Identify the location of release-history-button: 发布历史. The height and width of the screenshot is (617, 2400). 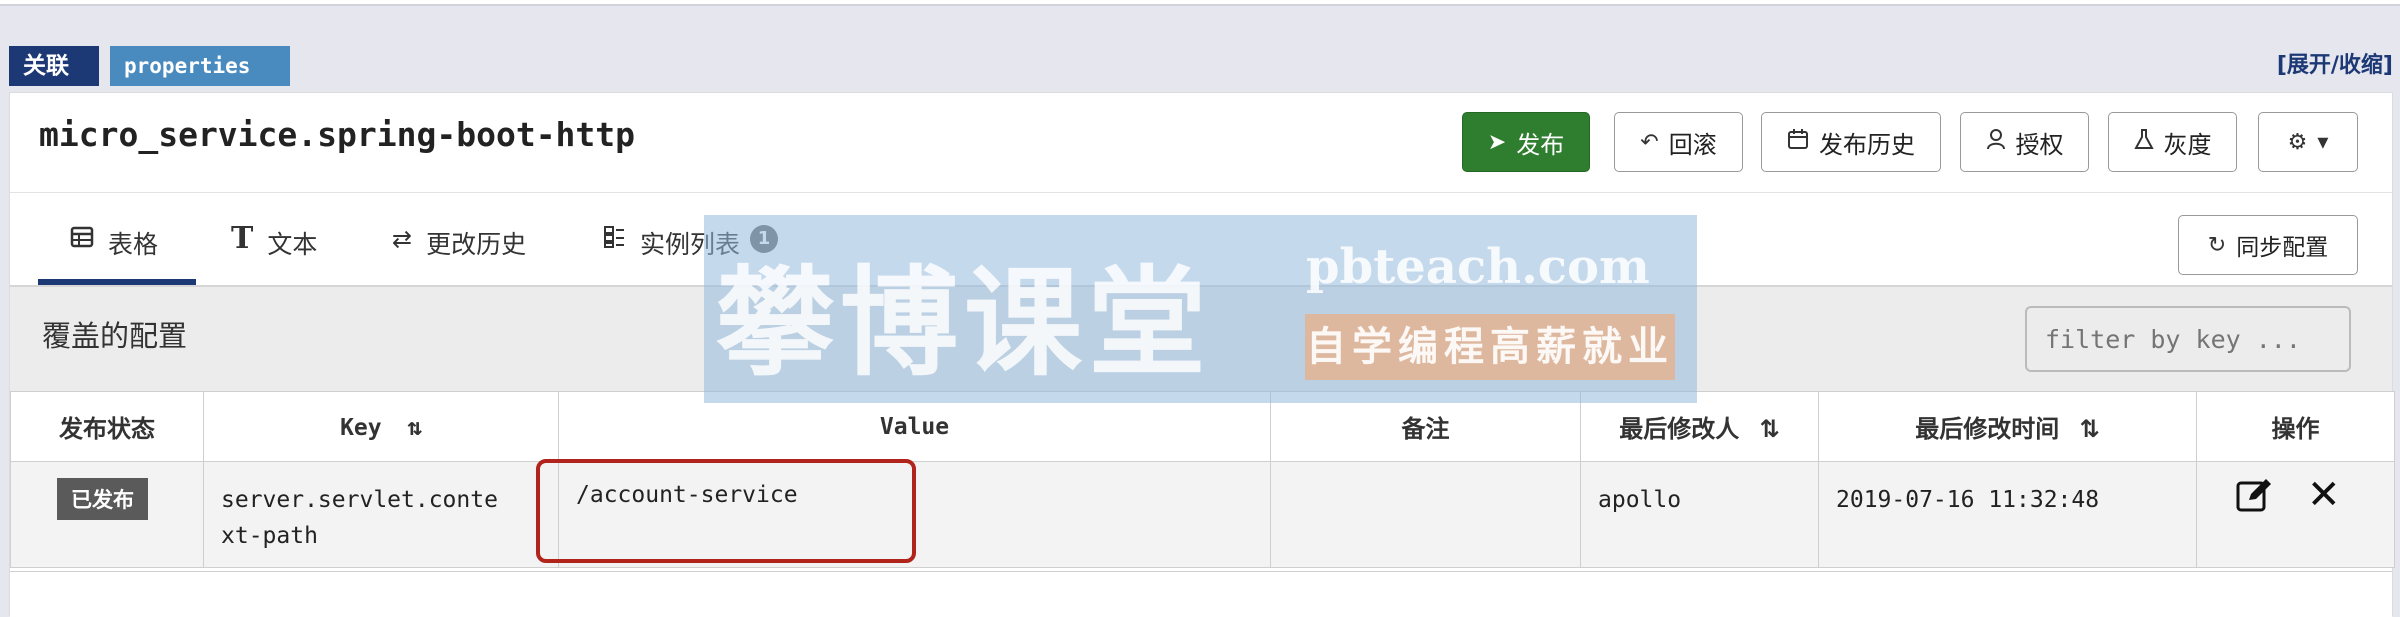
(1851, 142).